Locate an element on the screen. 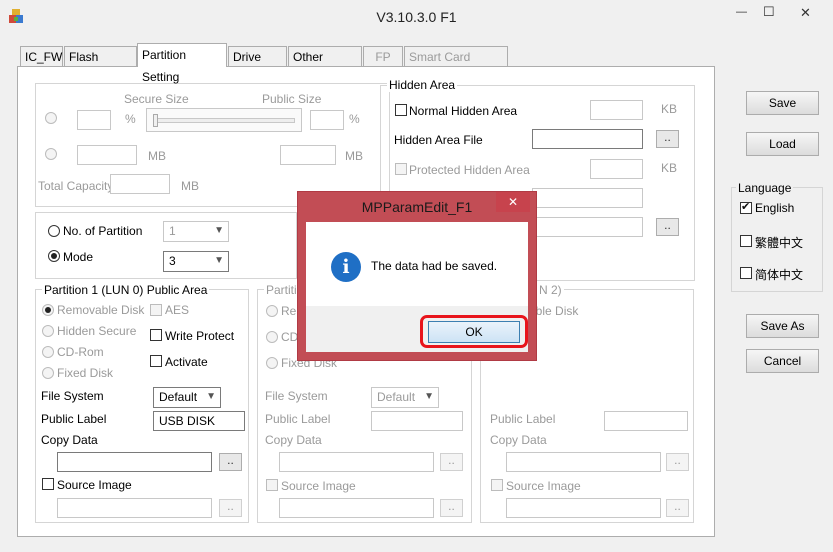  lun1-copy-data-input is located at coordinates (356, 462).